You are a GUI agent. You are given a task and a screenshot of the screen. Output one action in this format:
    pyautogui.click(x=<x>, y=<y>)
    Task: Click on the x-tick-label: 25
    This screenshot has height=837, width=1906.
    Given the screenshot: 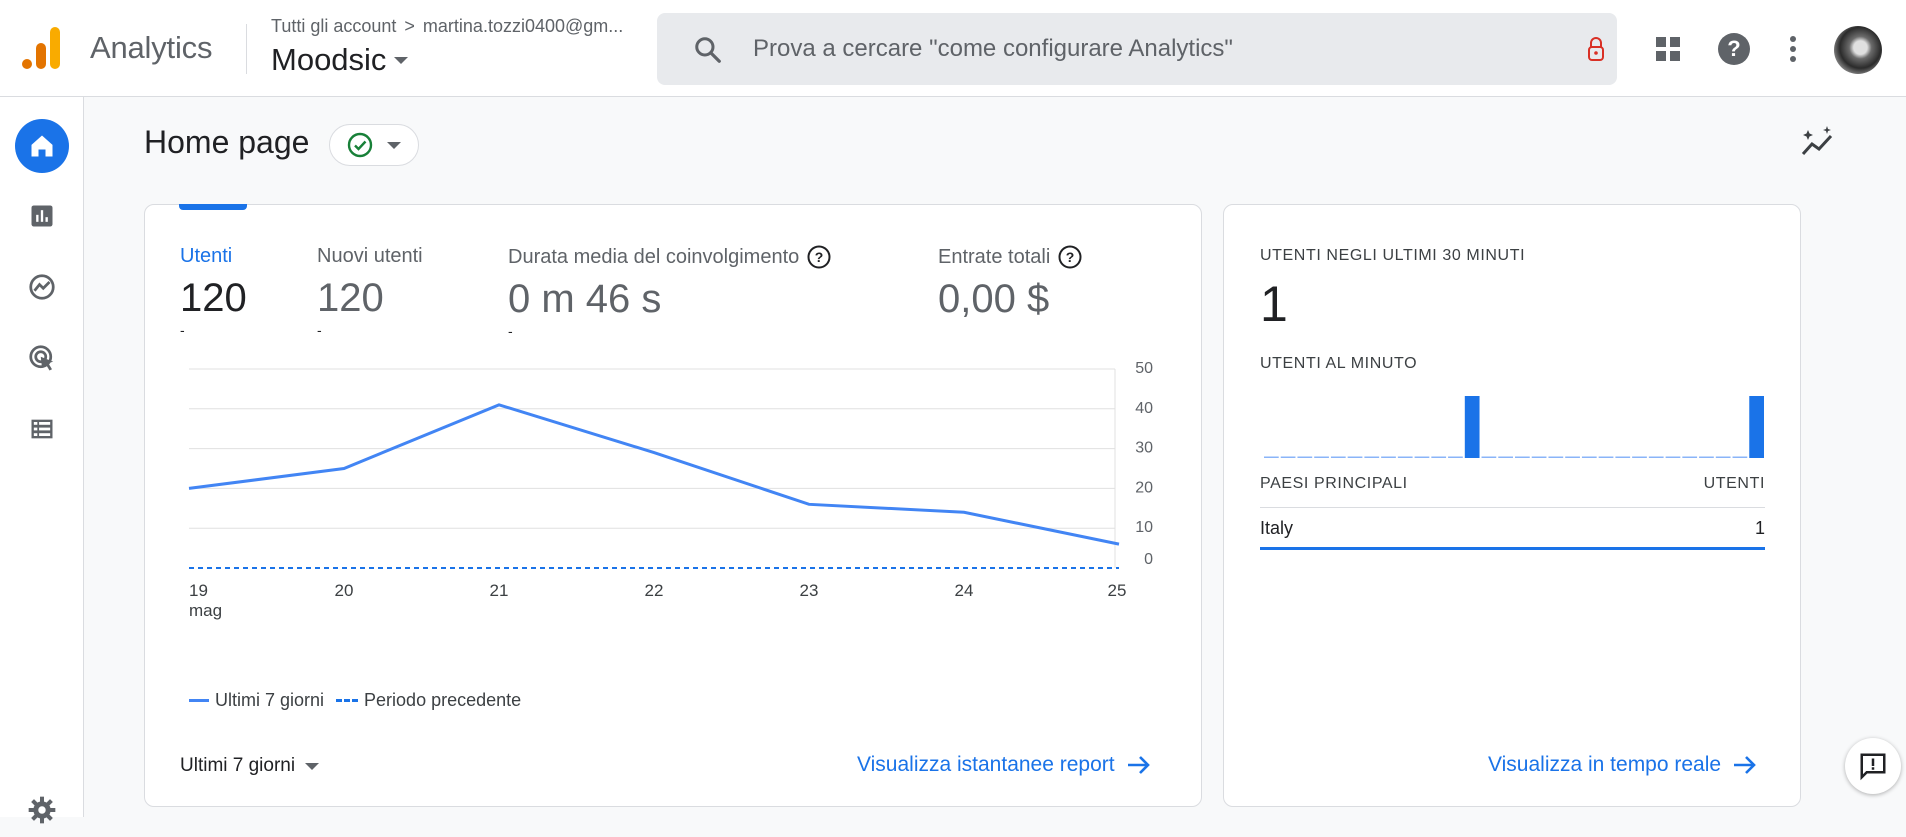 What is the action you would take?
    pyautogui.click(x=1117, y=590)
    